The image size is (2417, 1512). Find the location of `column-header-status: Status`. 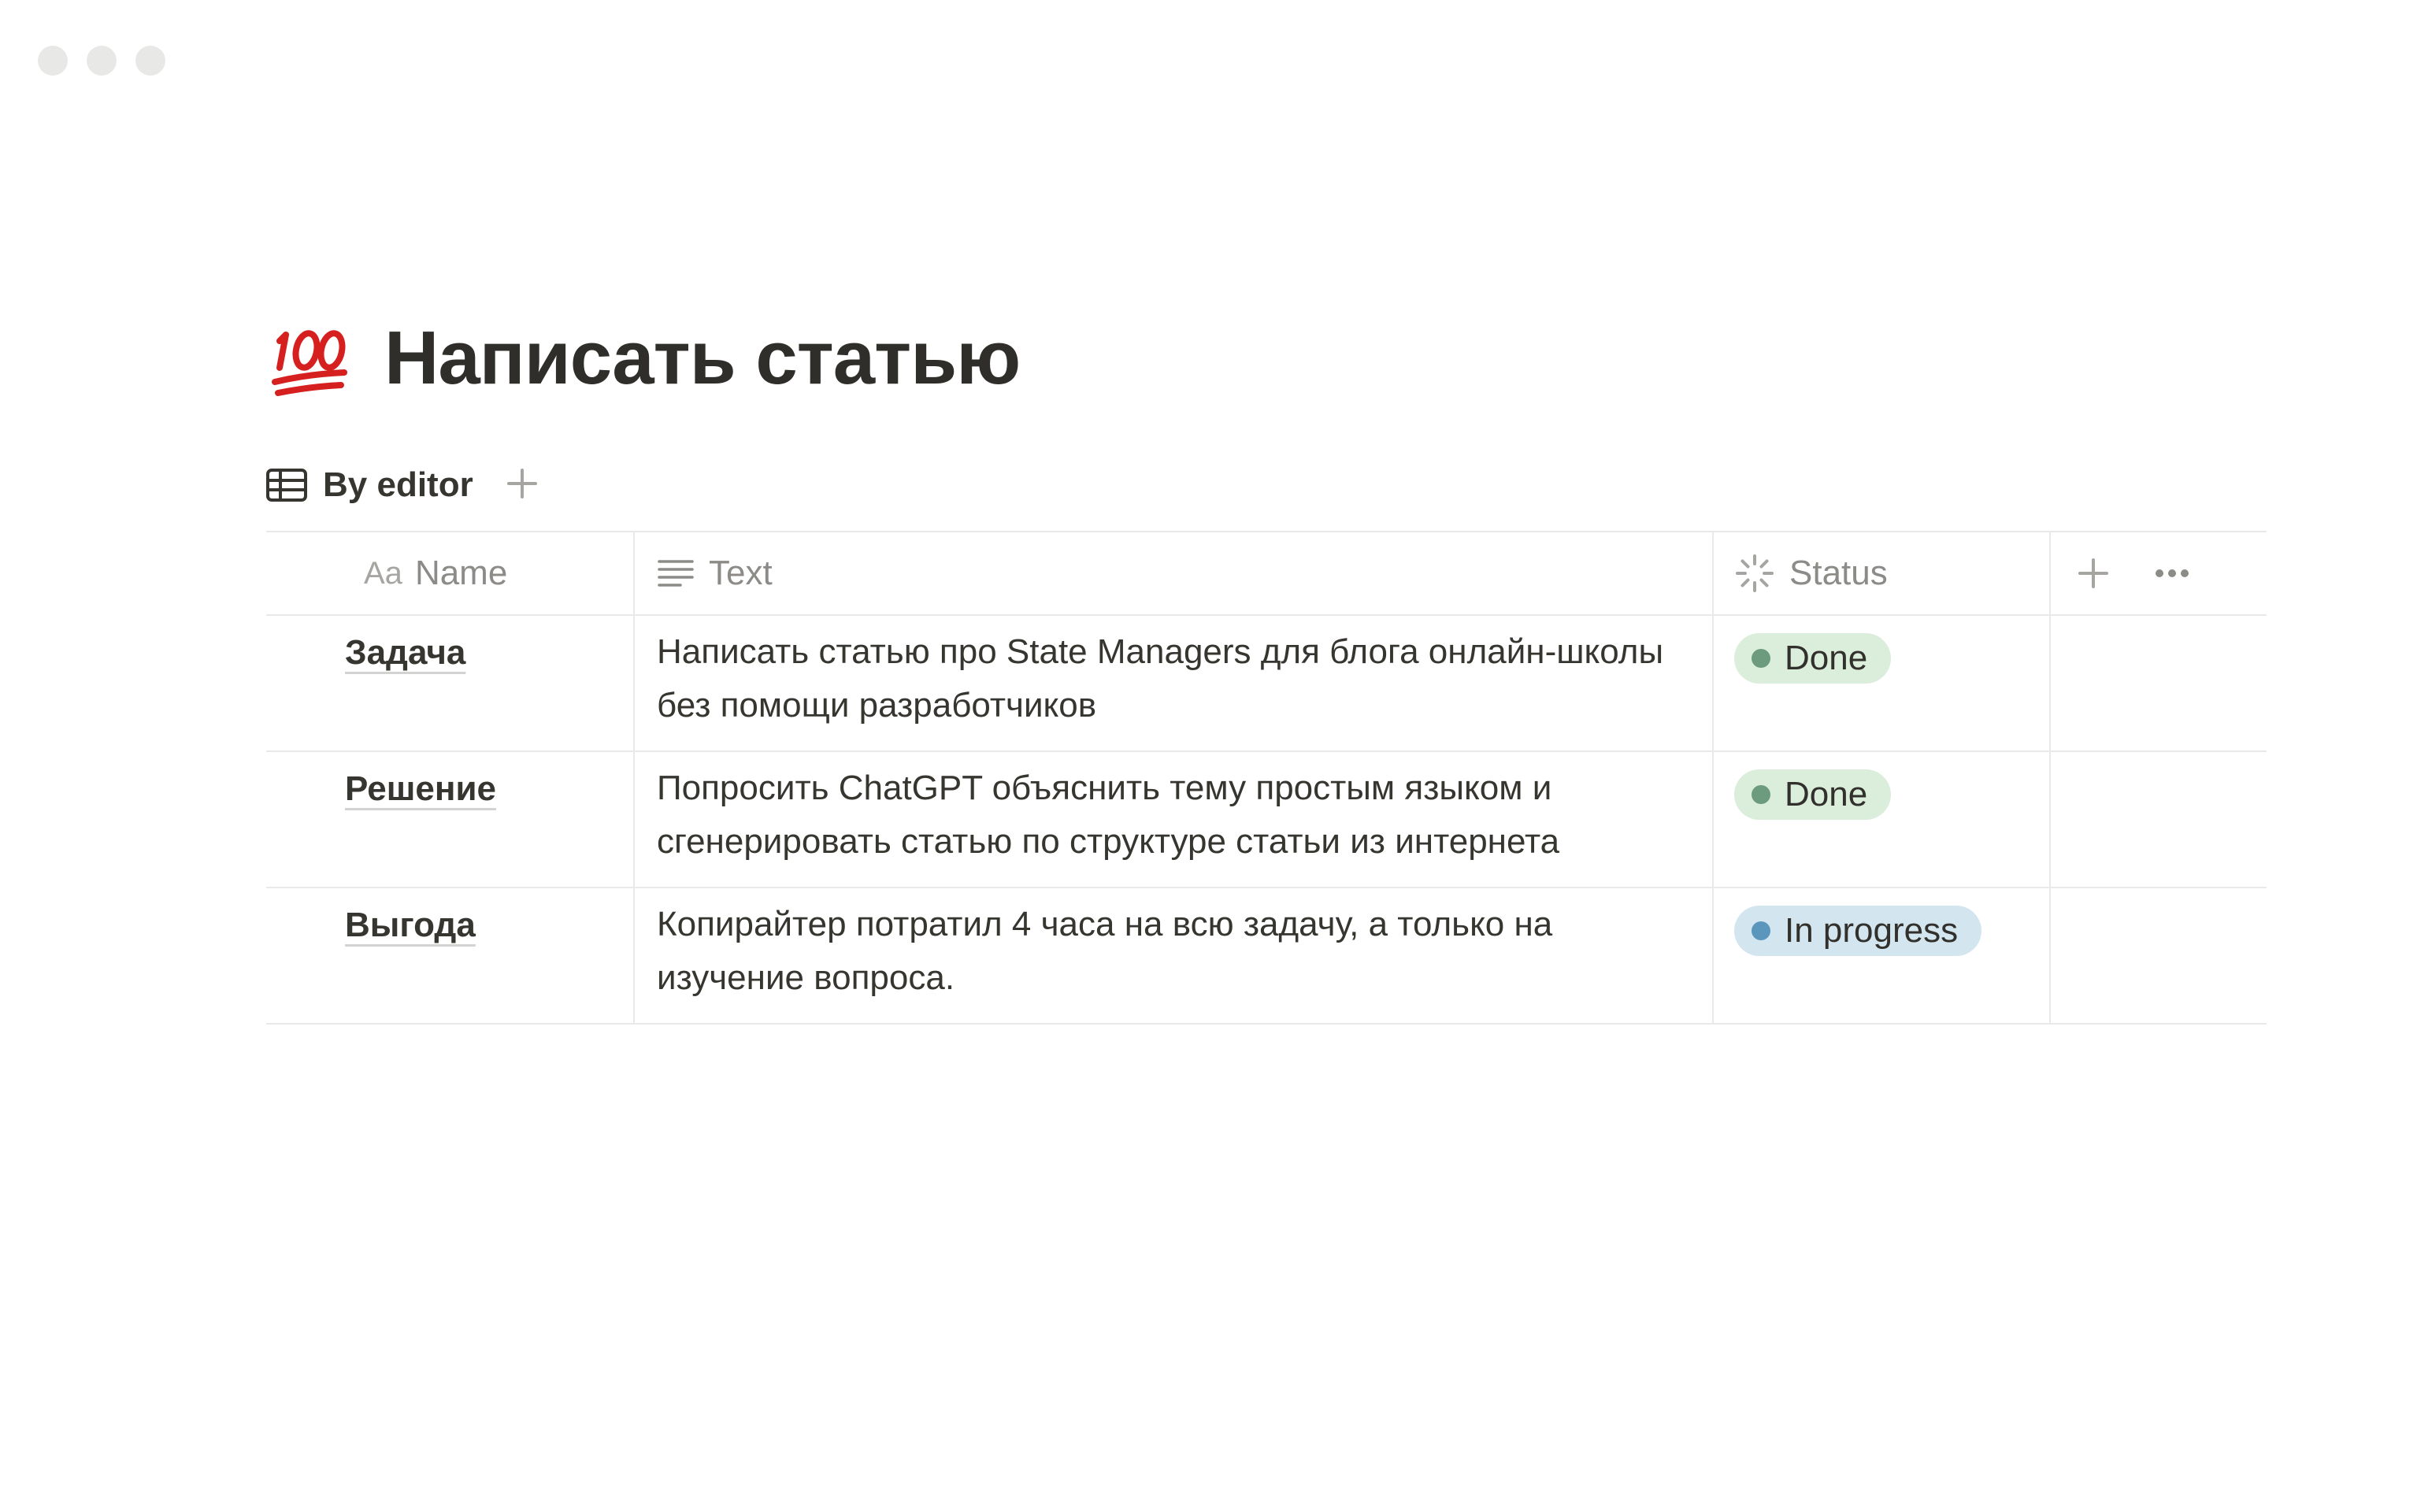

column-header-status: Status is located at coordinates (1883, 573).